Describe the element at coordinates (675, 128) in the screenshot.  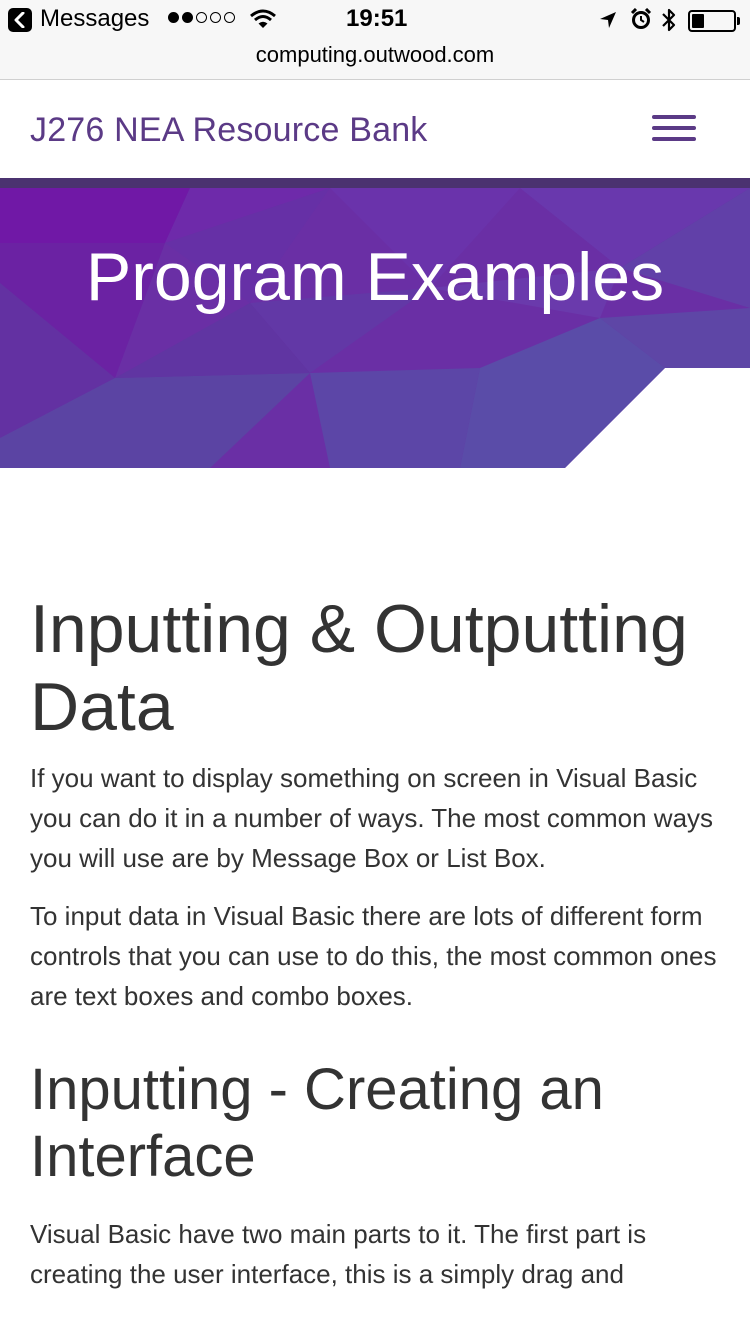
I see `hamburger-icon` at that location.